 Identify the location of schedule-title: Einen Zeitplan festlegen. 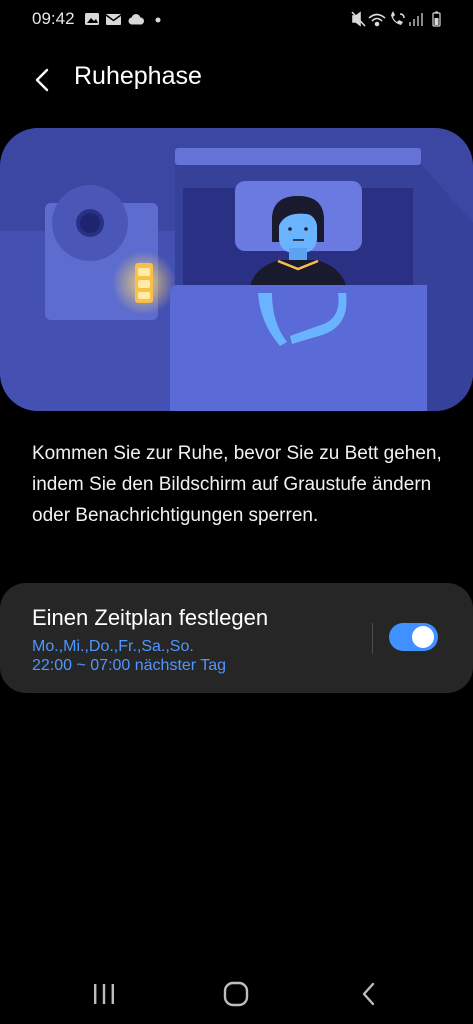
(150, 617).